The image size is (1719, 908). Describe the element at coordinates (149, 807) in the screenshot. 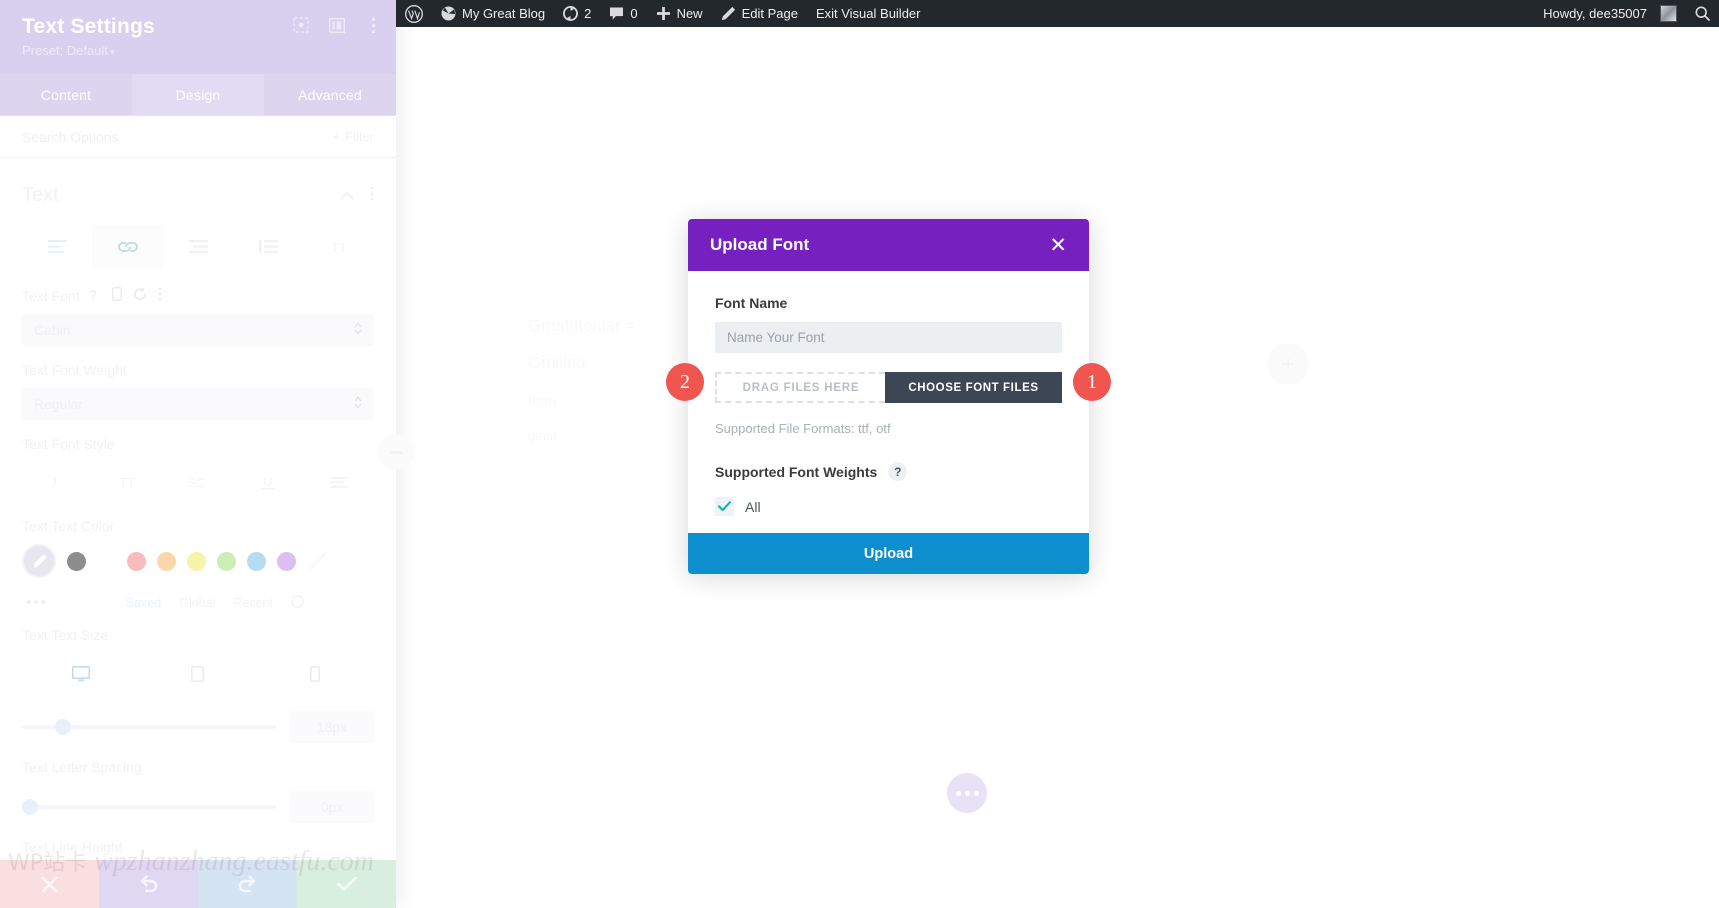

I see `letter-spacing-slider` at that location.